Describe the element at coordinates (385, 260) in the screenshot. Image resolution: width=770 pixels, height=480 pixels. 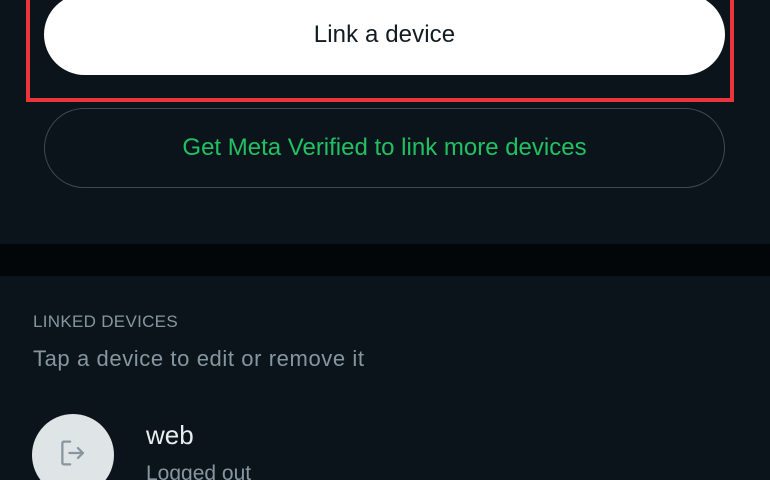
I see `section-divider` at that location.